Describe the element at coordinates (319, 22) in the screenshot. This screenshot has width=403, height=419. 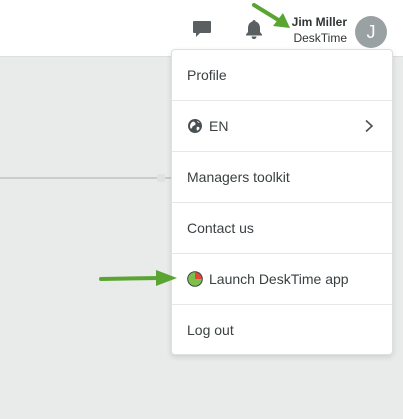
I see `user-name: Jim Miller` at that location.